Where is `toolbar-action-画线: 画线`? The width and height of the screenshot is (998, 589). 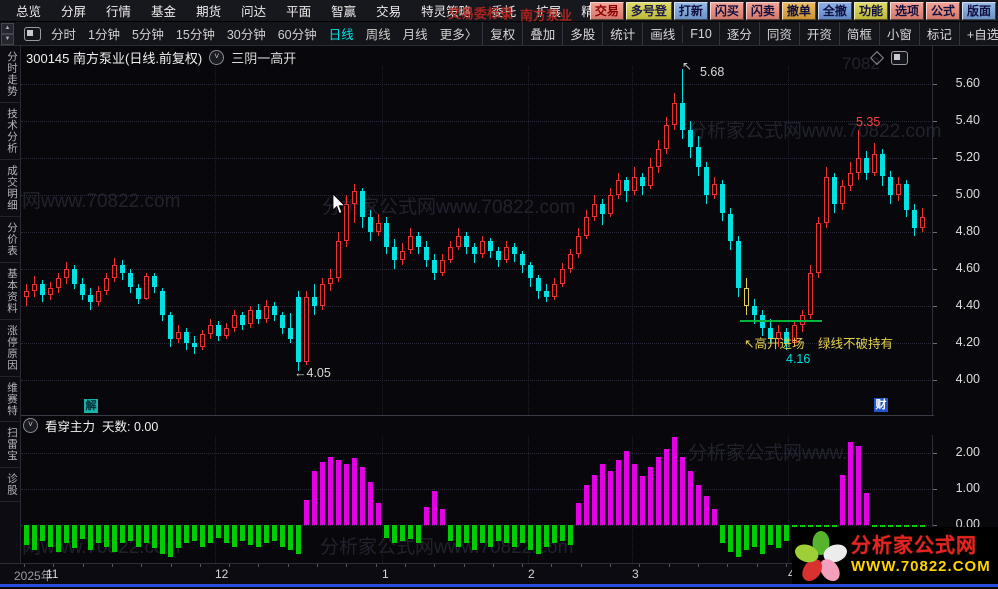 toolbar-action-画线: 画线 is located at coordinates (662, 33).